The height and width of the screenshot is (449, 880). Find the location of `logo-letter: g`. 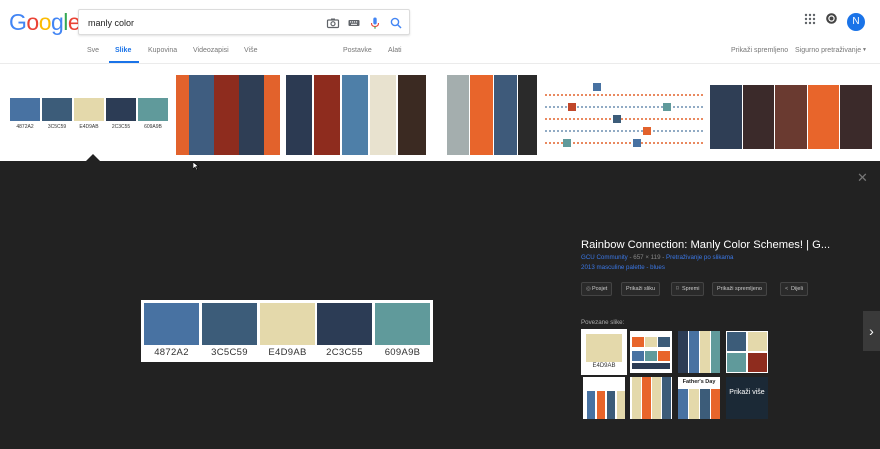

logo-letter: g is located at coordinates (57, 22).